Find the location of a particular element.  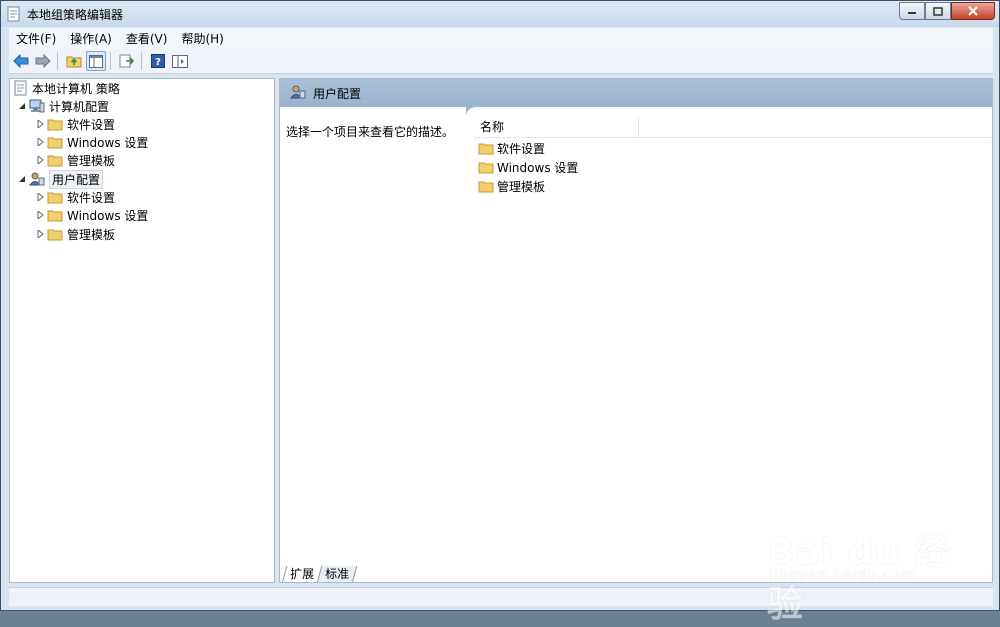

minimize-icon is located at coordinates (912, 13).